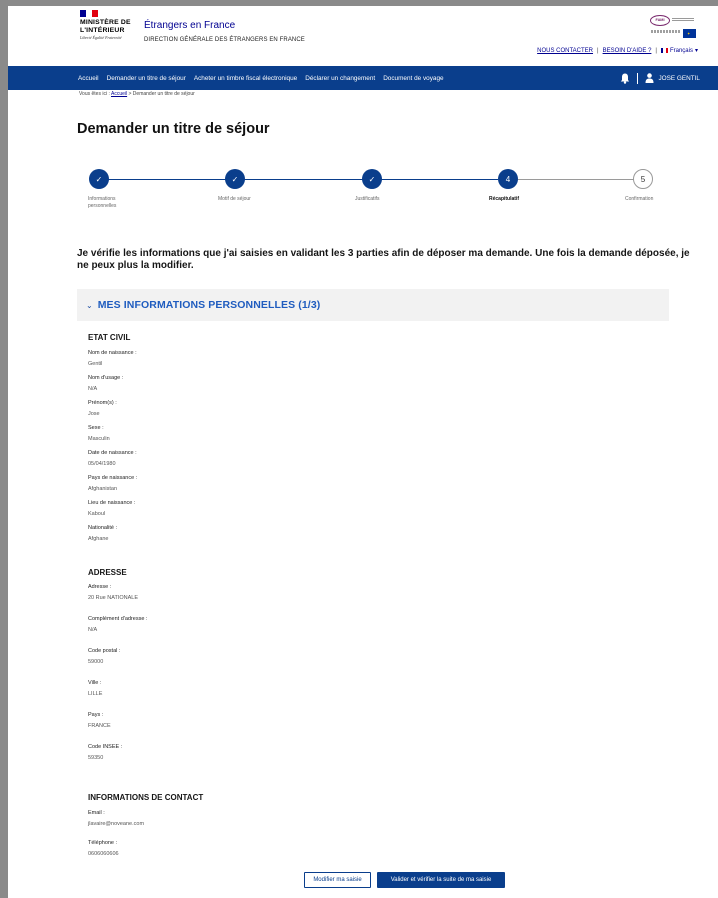 The image size is (718, 898). I want to click on field-value: 59000, so click(96, 662).